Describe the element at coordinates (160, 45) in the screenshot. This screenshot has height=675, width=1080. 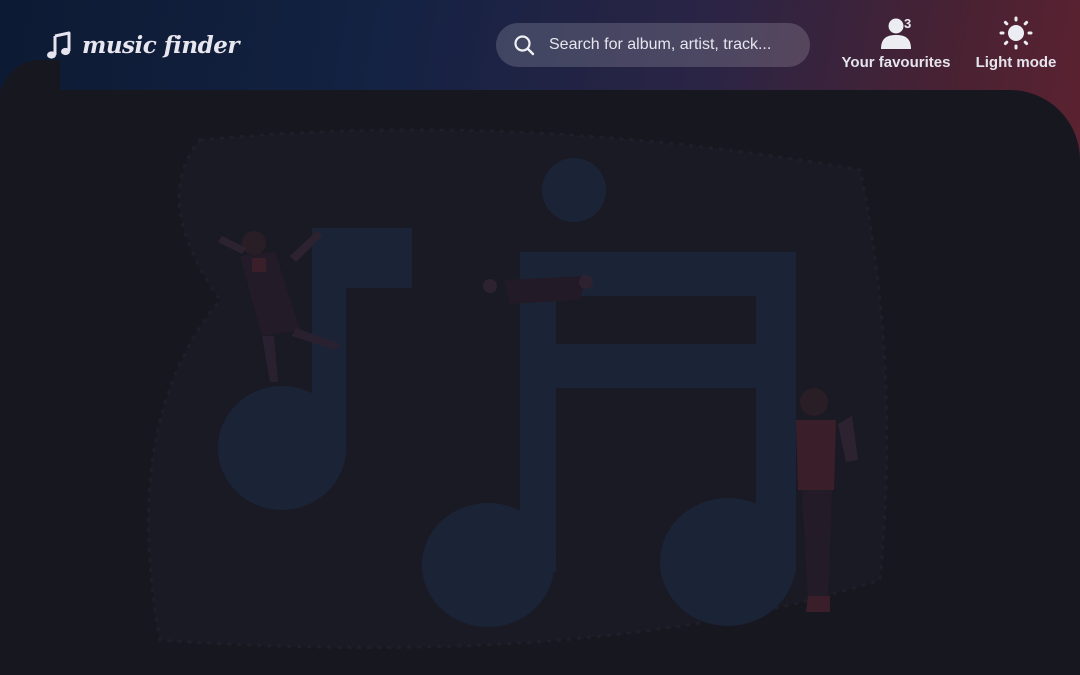
I see `app-name: music finder` at that location.